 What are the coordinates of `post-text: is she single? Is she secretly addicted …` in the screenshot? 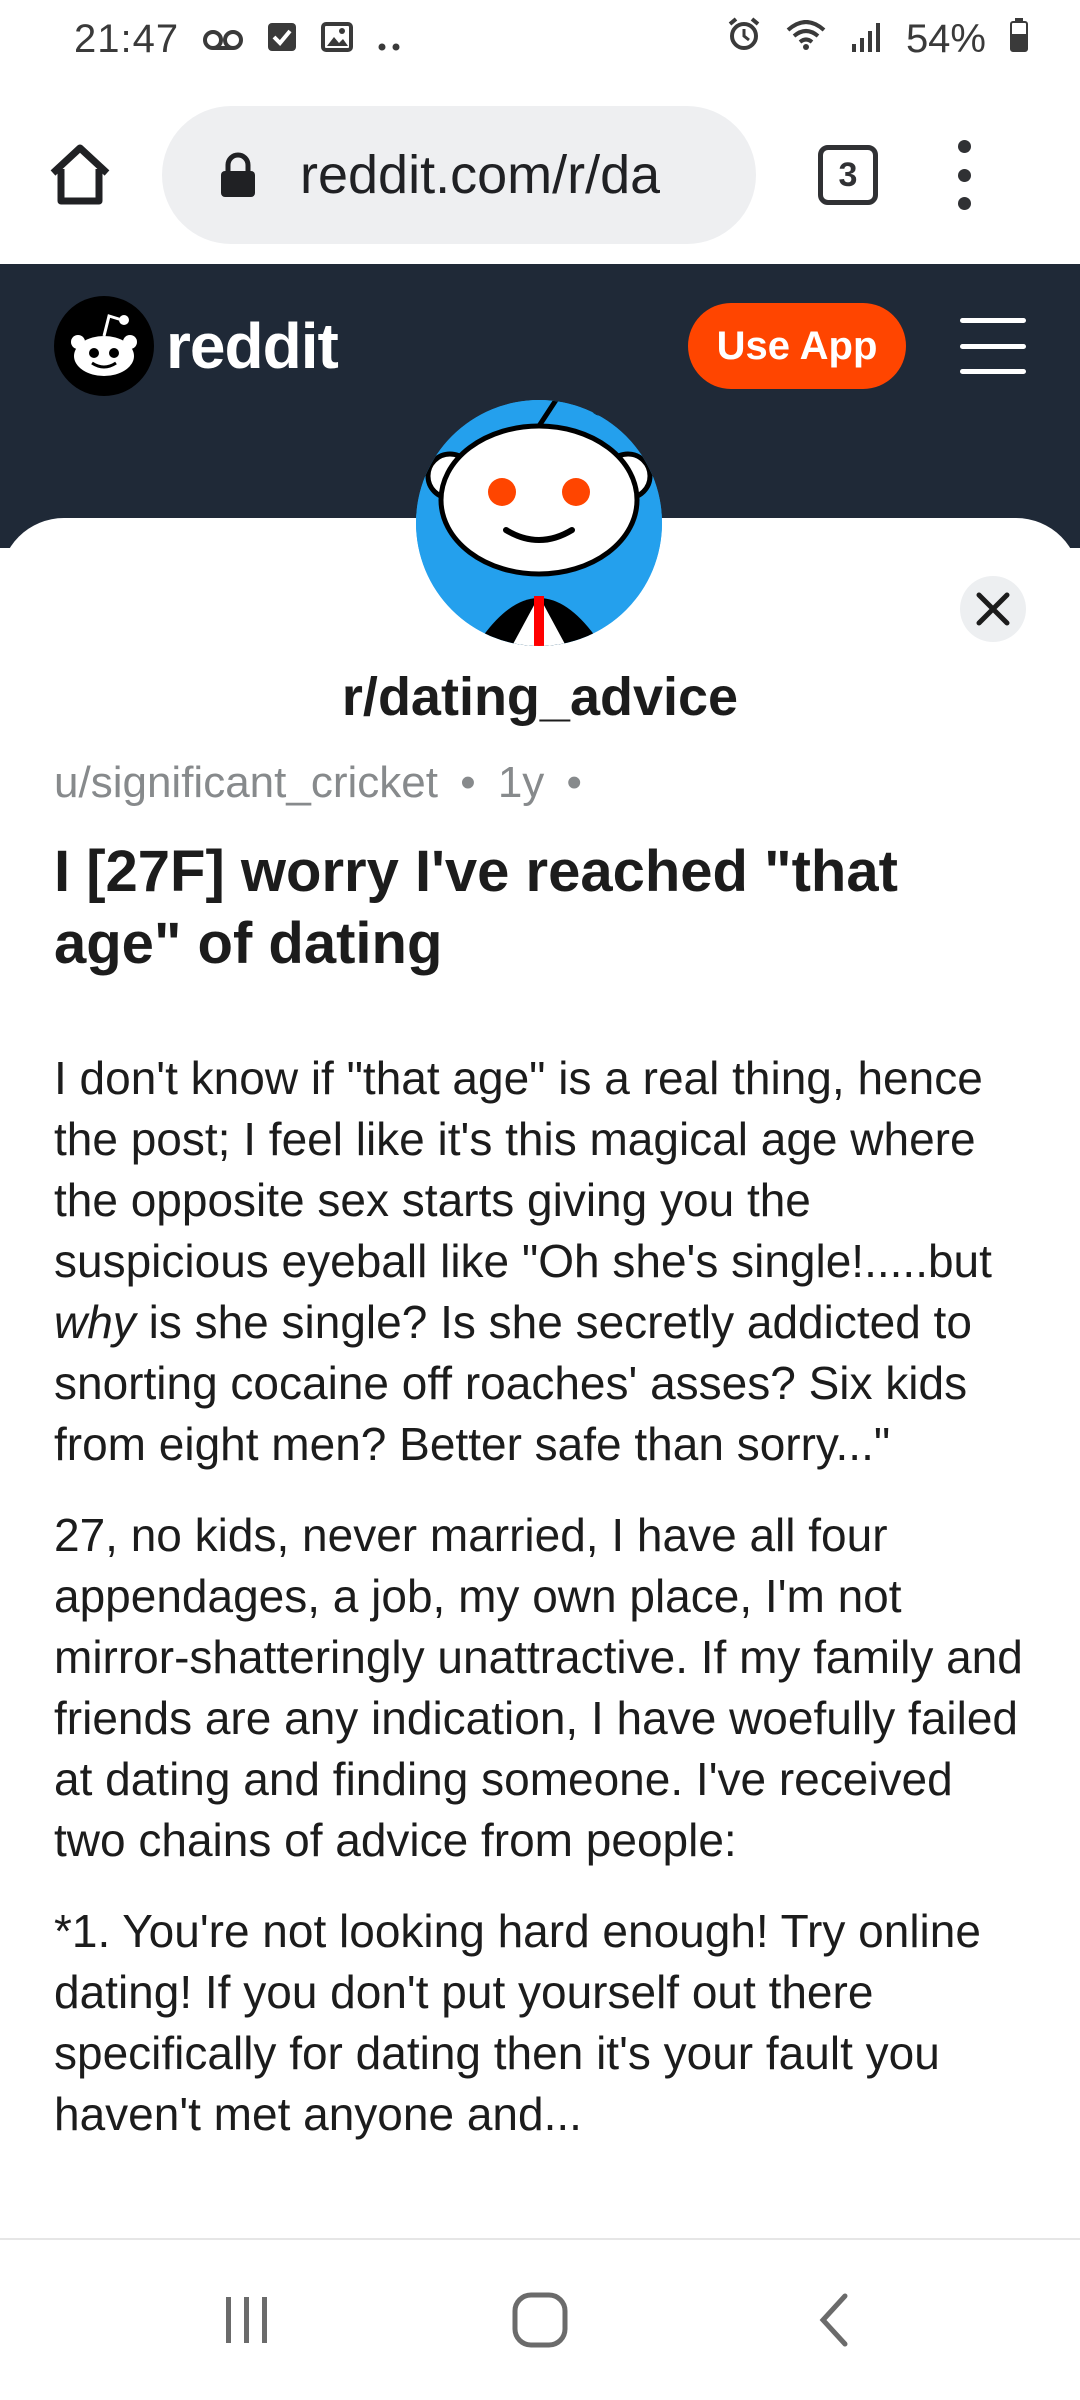 It's located at (513, 1383).